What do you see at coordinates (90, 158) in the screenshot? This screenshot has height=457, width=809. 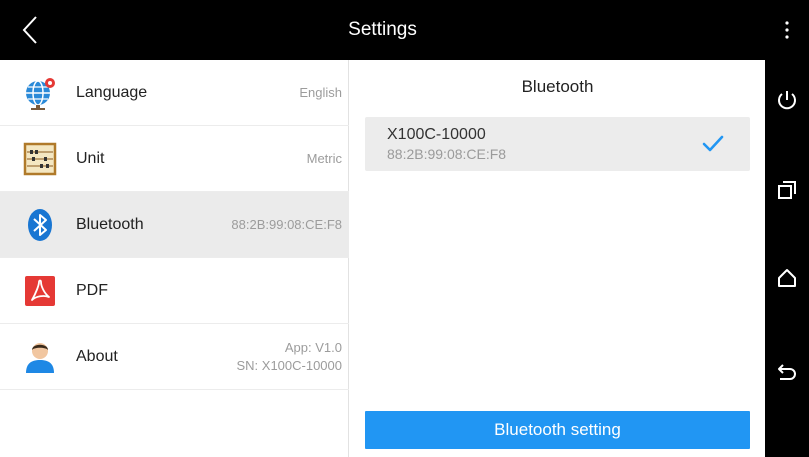 I see `sidebar-item-label: Unit` at bounding box center [90, 158].